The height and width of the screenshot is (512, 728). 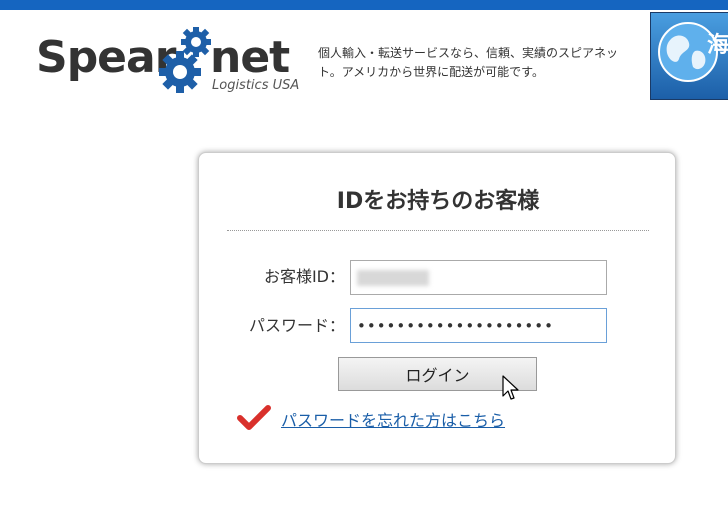 What do you see at coordinates (106, 57) in the screenshot?
I see `logo-word-spear: Spear` at bounding box center [106, 57].